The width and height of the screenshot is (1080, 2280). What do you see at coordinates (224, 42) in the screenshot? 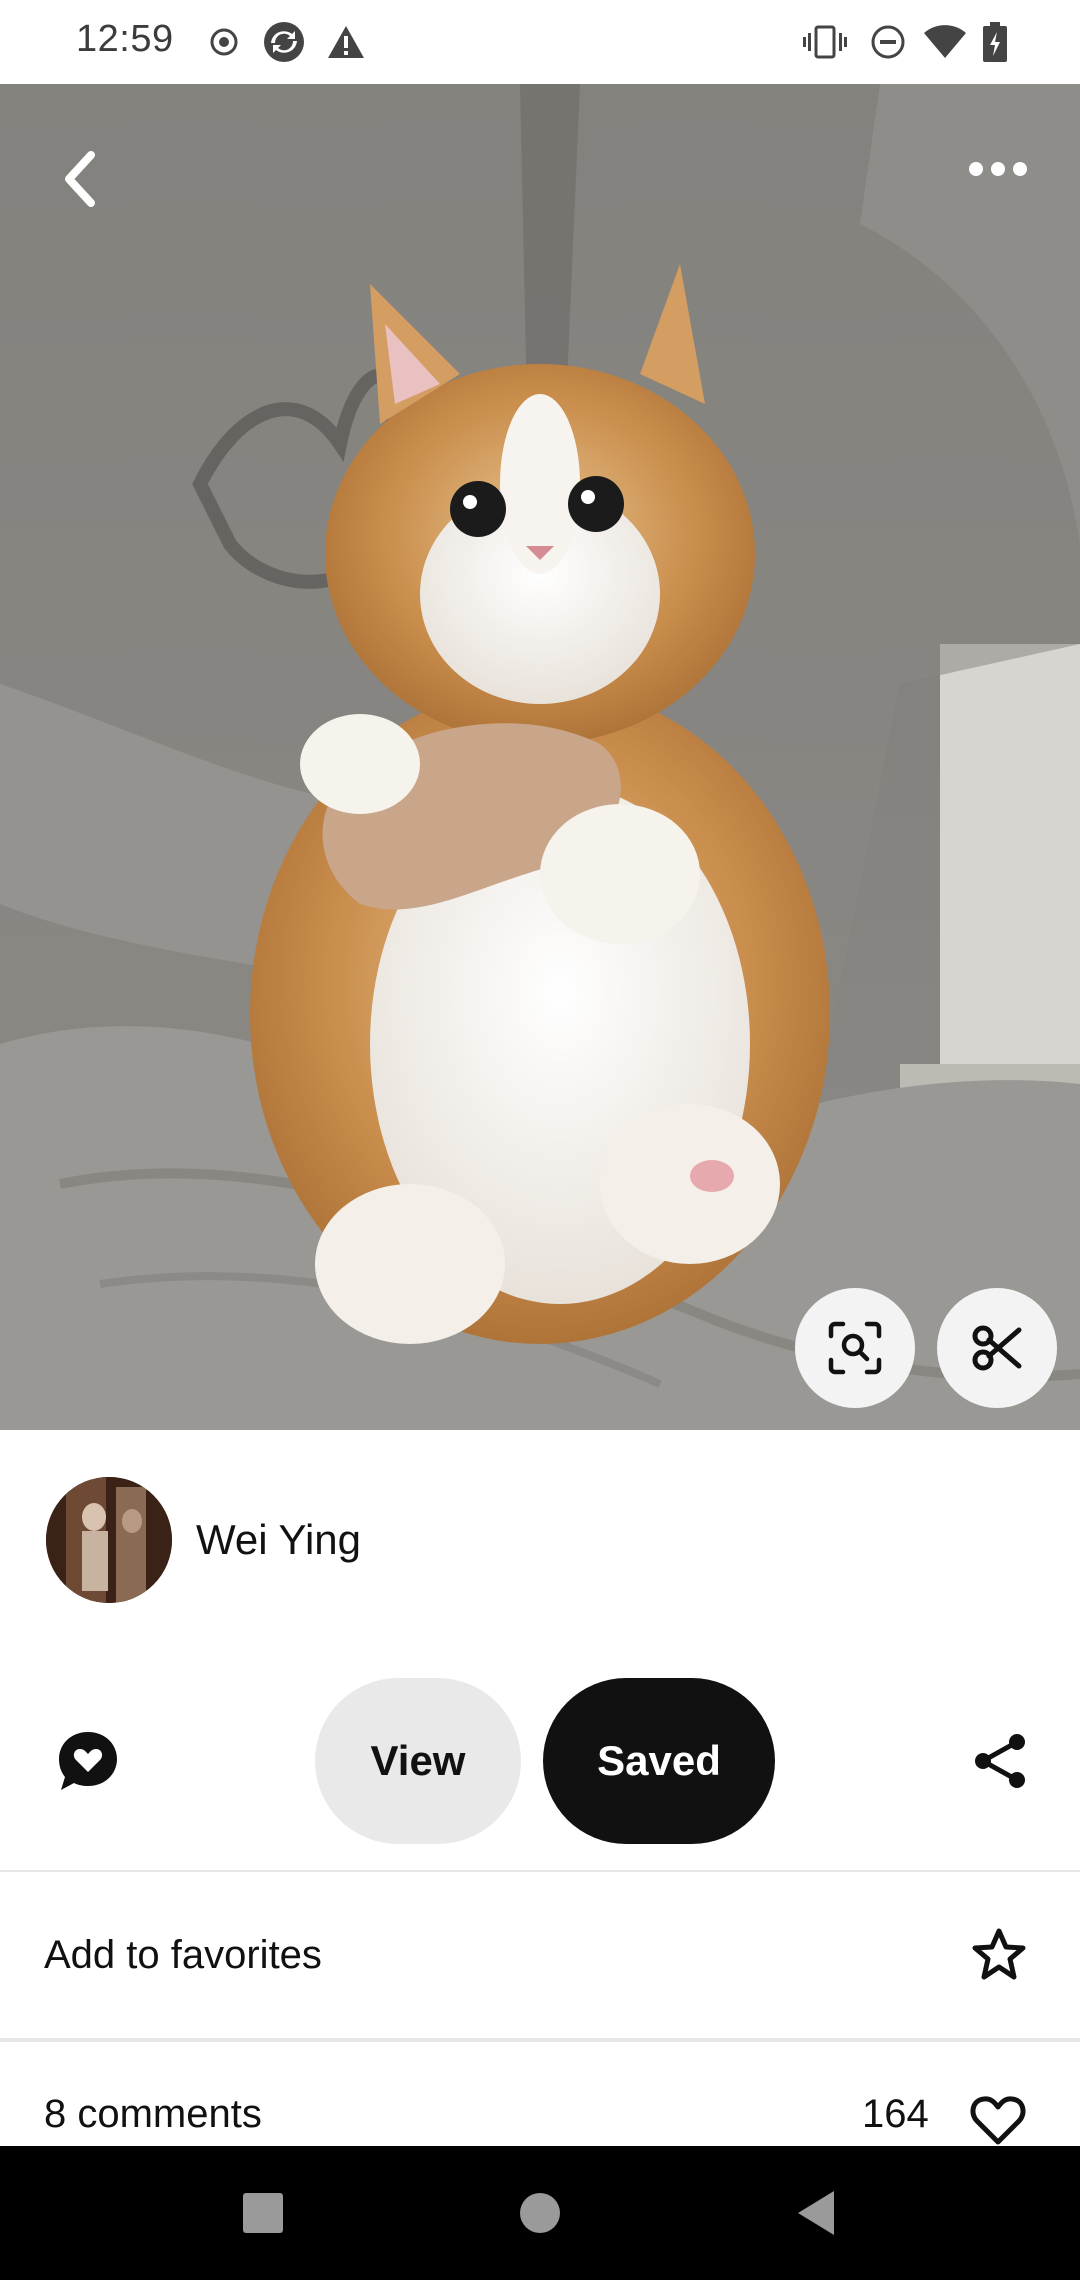
I see `record-icon` at bounding box center [224, 42].